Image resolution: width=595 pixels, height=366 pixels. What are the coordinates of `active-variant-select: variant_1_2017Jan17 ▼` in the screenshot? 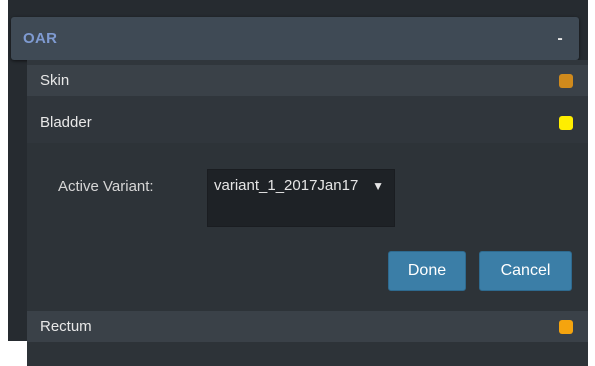 It's located at (301, 198).